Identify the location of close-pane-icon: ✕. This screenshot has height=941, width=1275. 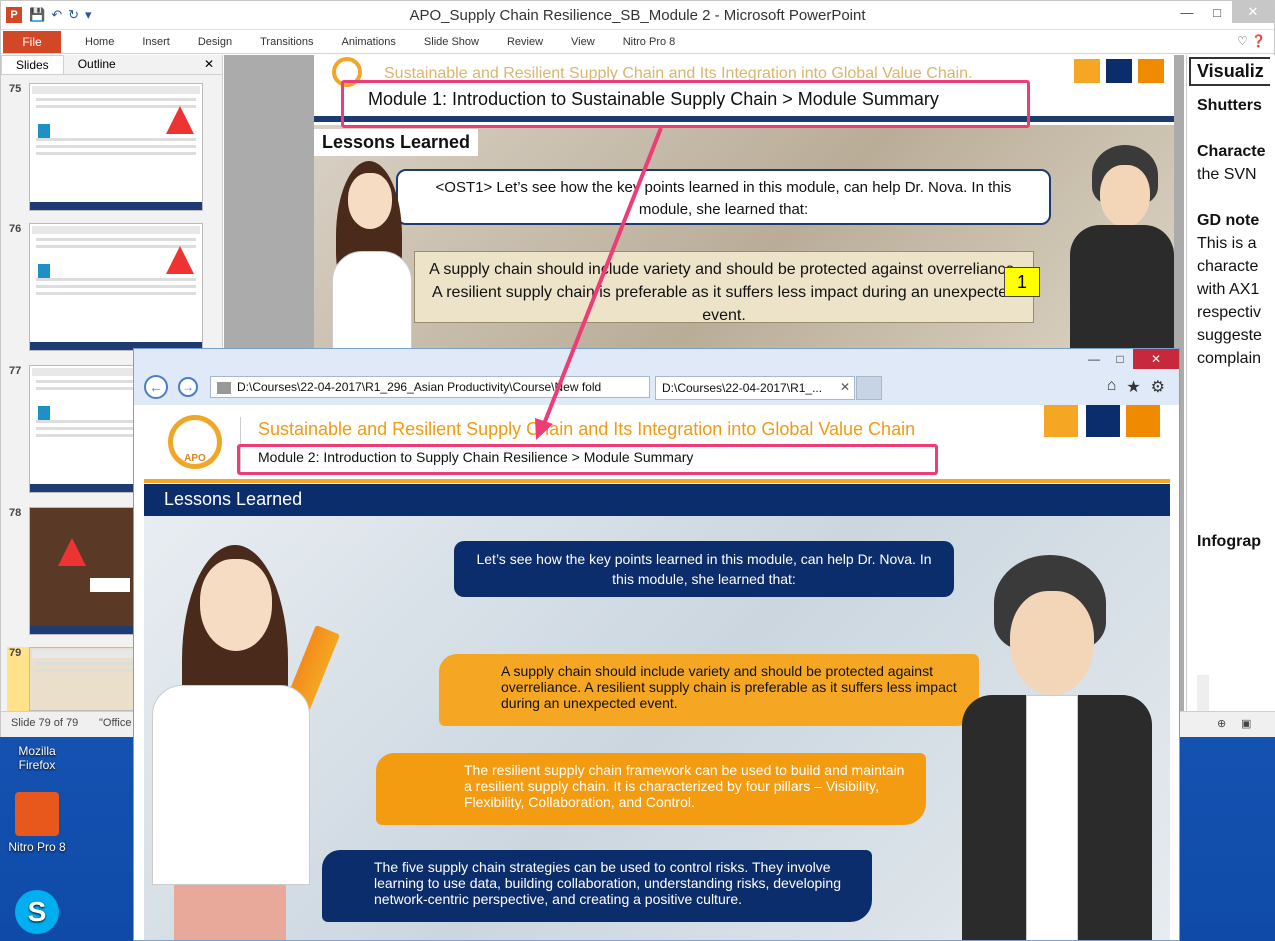
(209, 64).